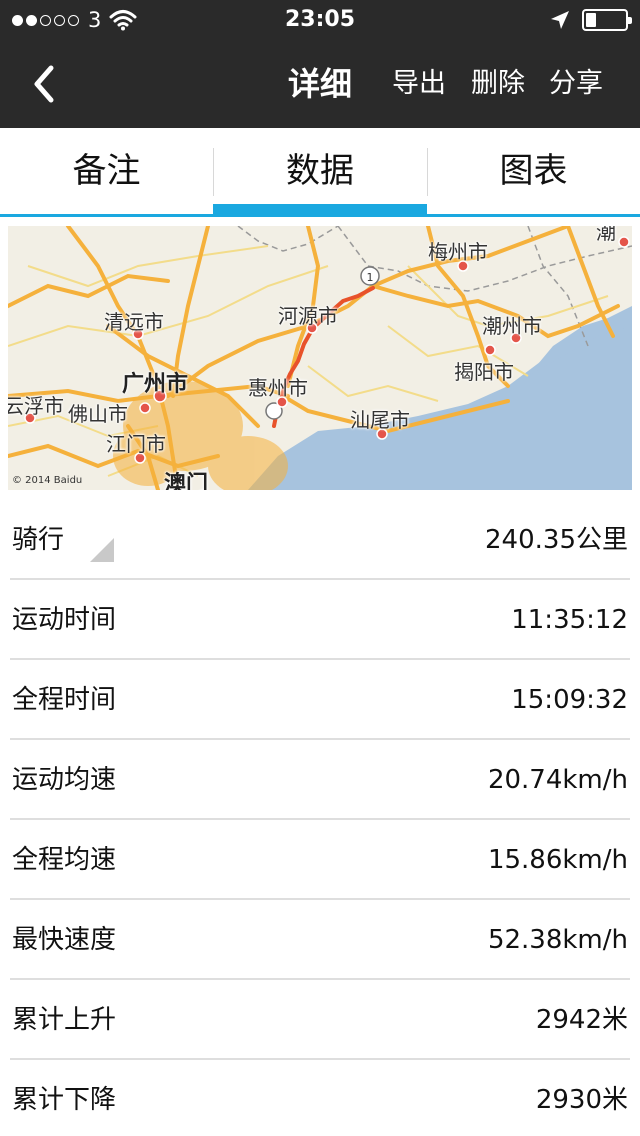 This screenshot has height=1136, width=640. I want to click on stat-label: 累计下降, so click(64, 1100).